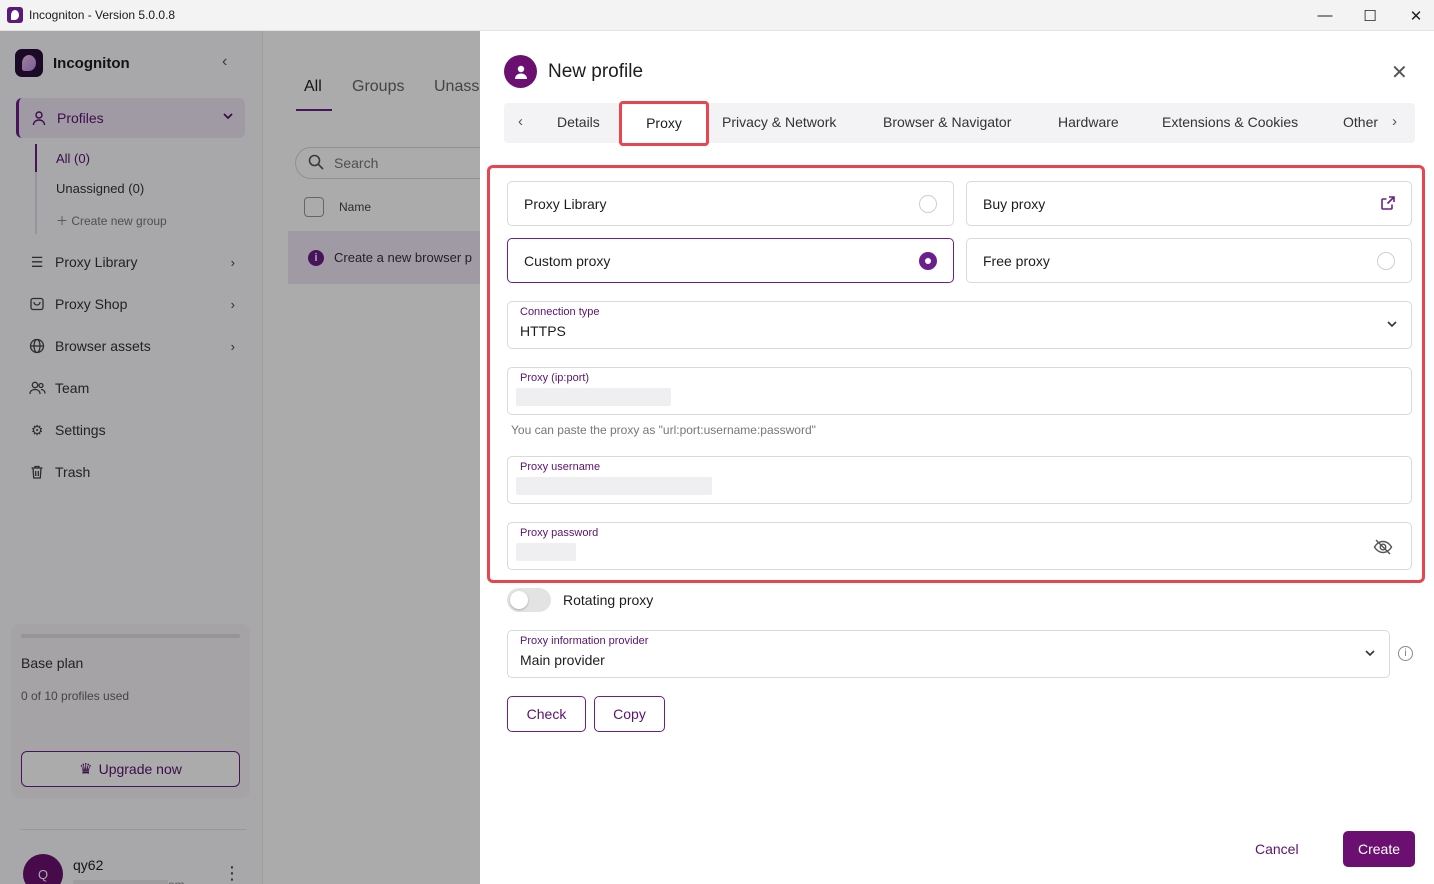 This screenshot has width=1434, height=884. Describe the element at coordinates (559, 533) in the screenshot. I see `field-label: Proxy password` at that location.